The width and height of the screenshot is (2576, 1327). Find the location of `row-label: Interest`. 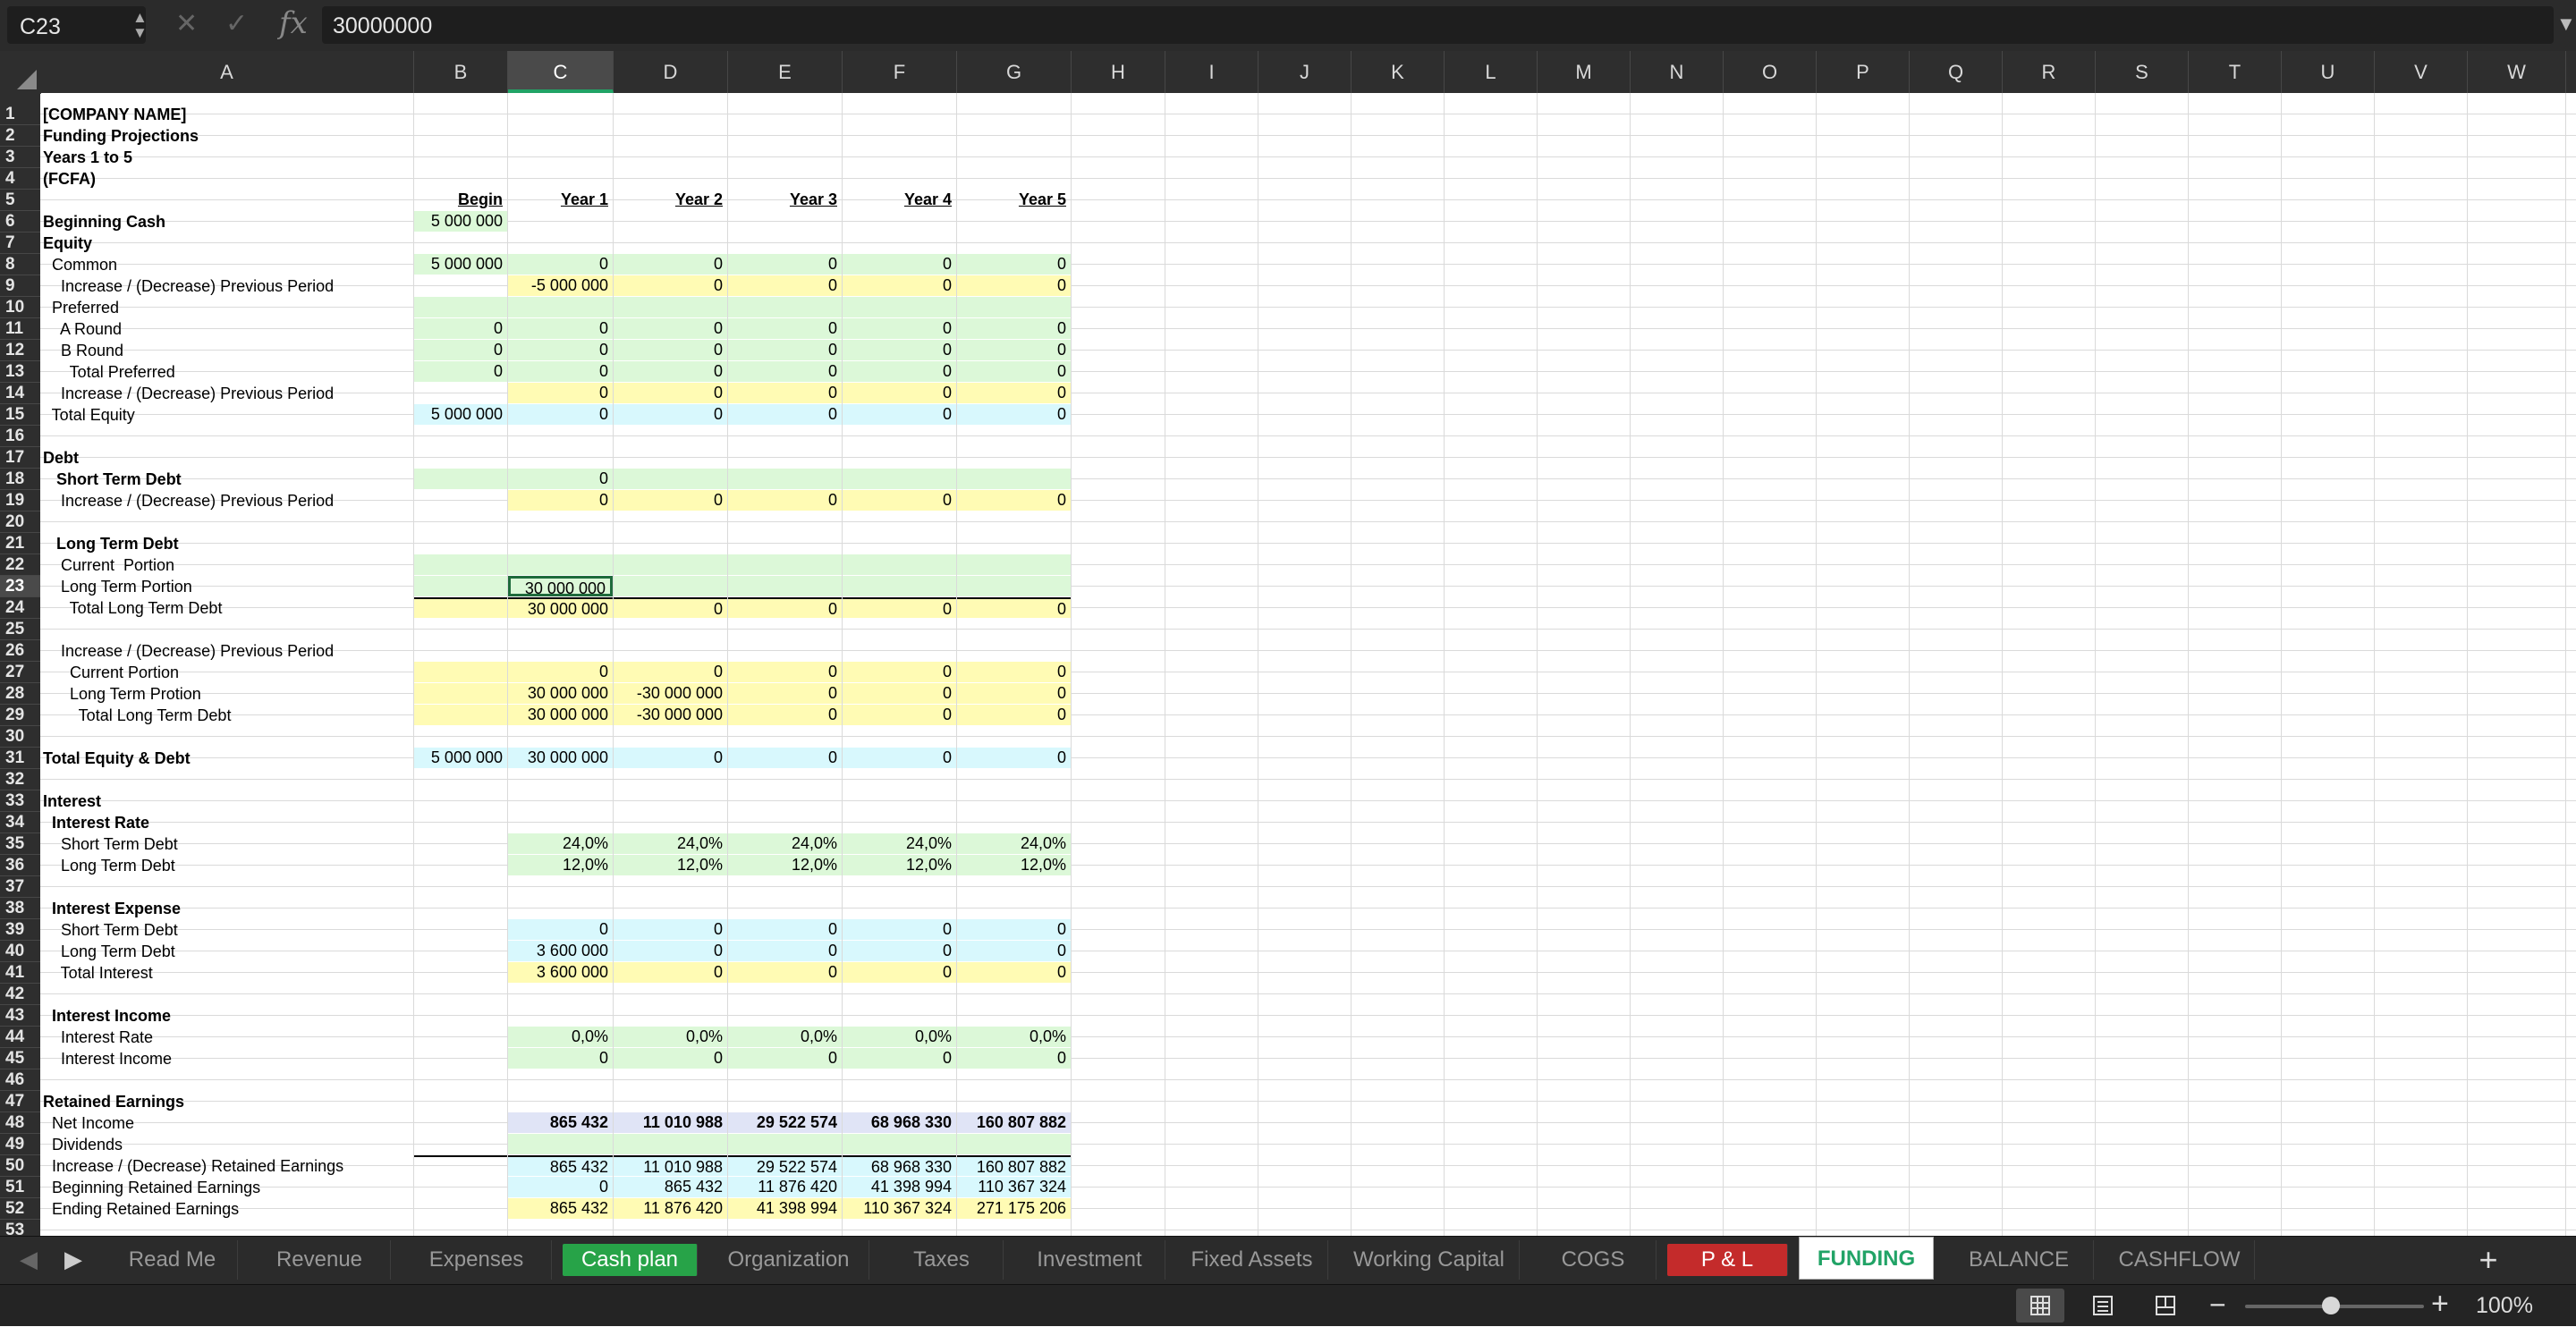

row-label: Interest is located at coordinates (227, 801).